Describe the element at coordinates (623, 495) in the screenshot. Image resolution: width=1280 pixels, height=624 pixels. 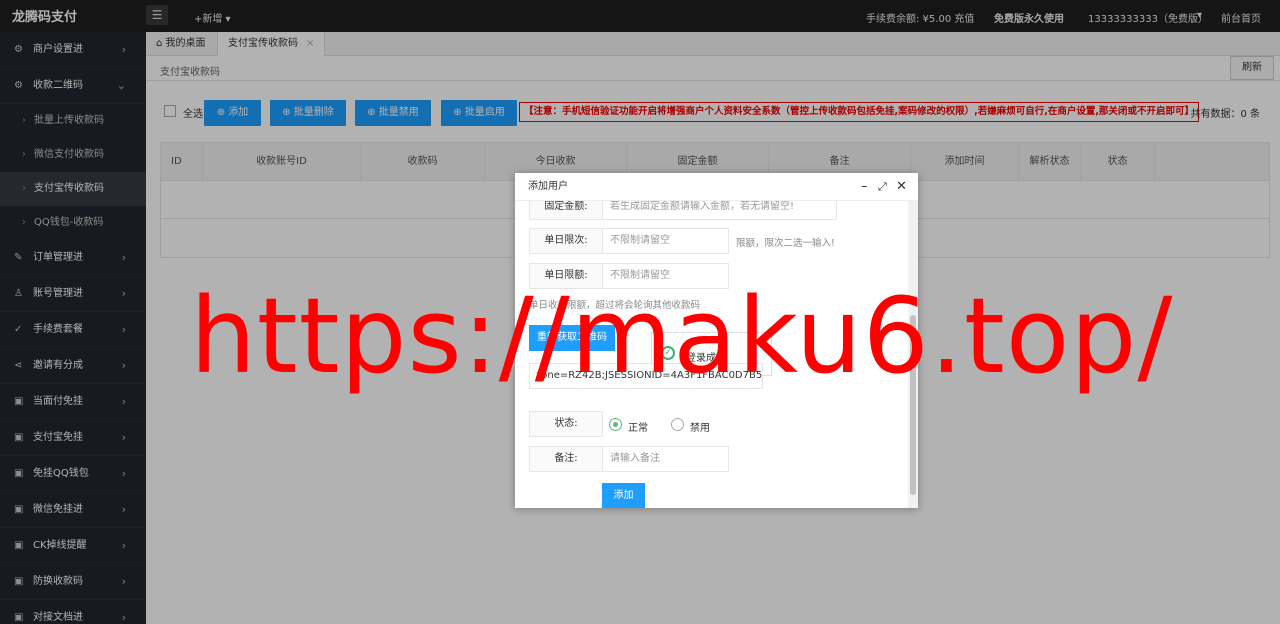
I see `submit-add-button: 添加` at that location.